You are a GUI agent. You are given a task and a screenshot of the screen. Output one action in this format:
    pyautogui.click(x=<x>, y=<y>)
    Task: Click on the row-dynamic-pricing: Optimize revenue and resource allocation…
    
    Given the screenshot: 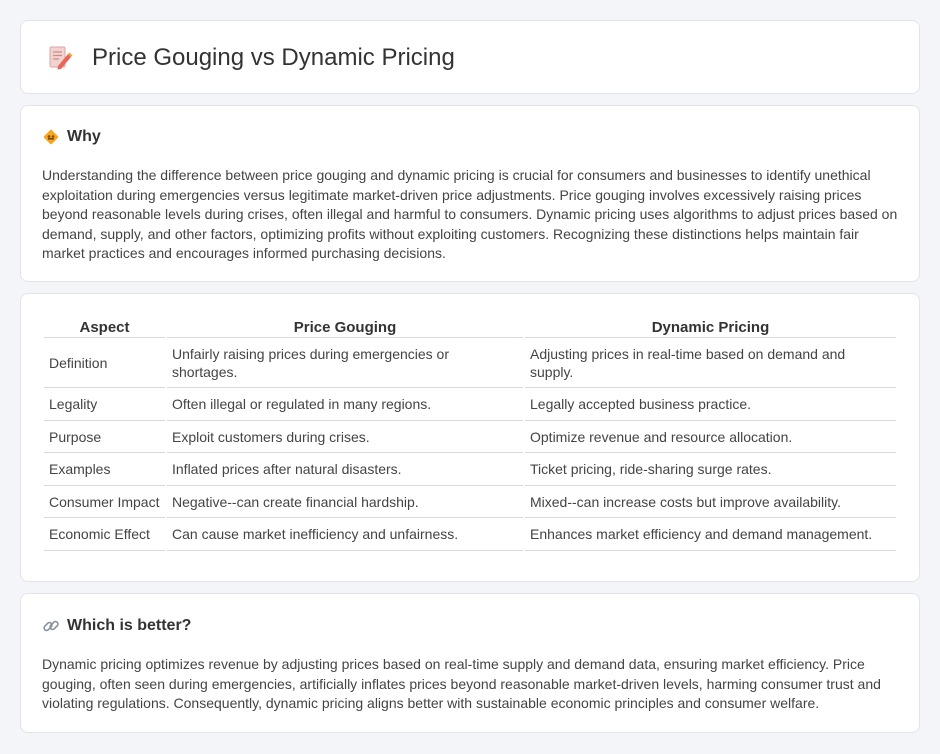 What is the action you would take?
    pyautogui.click(x=710, y=438)
    